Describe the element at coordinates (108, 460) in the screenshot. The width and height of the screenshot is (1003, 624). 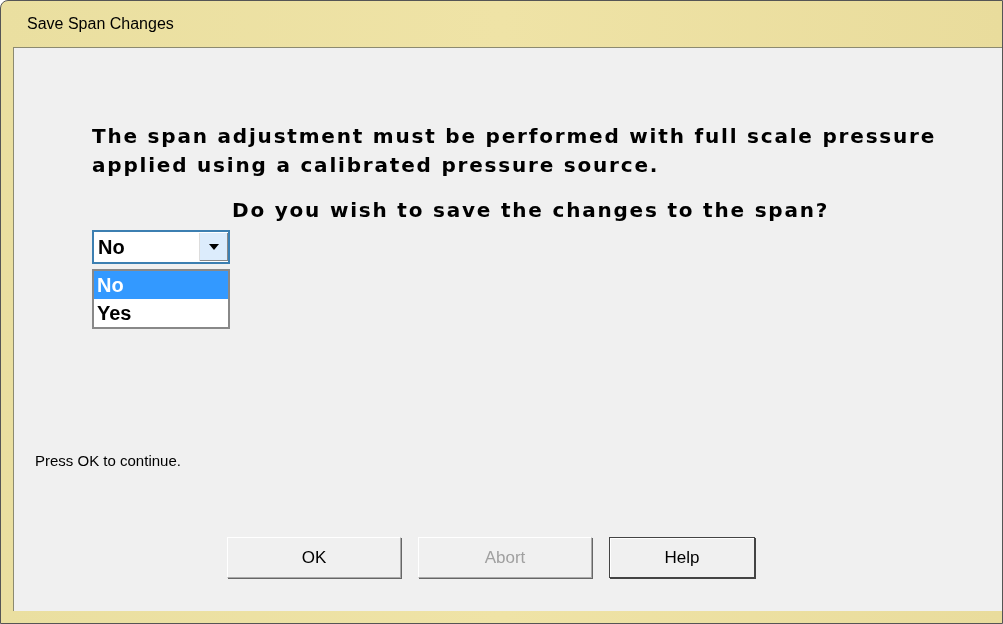
I see `hint-text: Press OK to continue.` at that location.